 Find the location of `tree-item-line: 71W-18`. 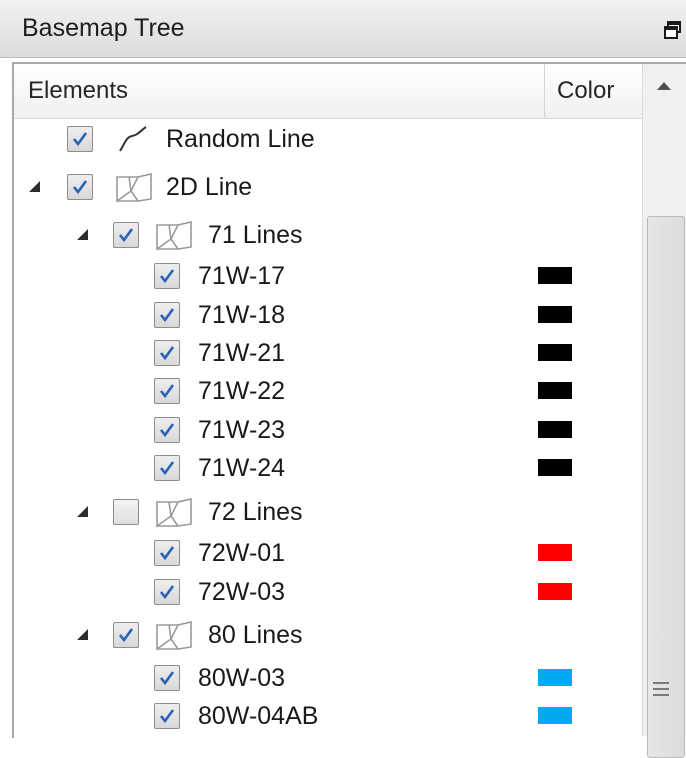

tree-item-line: 71W-18 is located at coordinates (328, 316).